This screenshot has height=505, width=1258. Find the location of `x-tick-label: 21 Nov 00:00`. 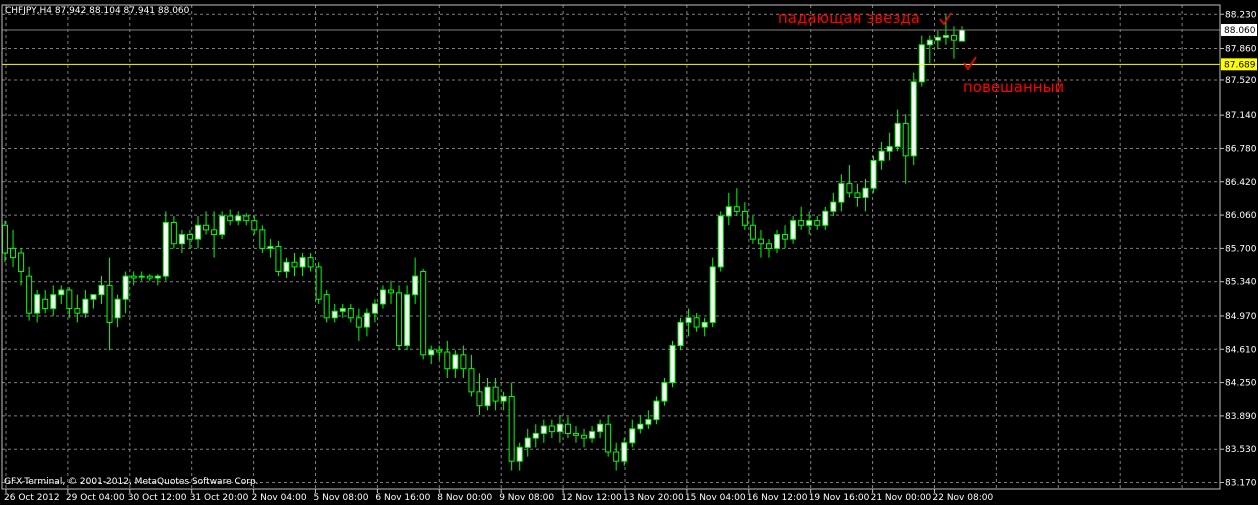

x-tick-label: 21 Nov 00:00 is located at coordinates (901, 498).